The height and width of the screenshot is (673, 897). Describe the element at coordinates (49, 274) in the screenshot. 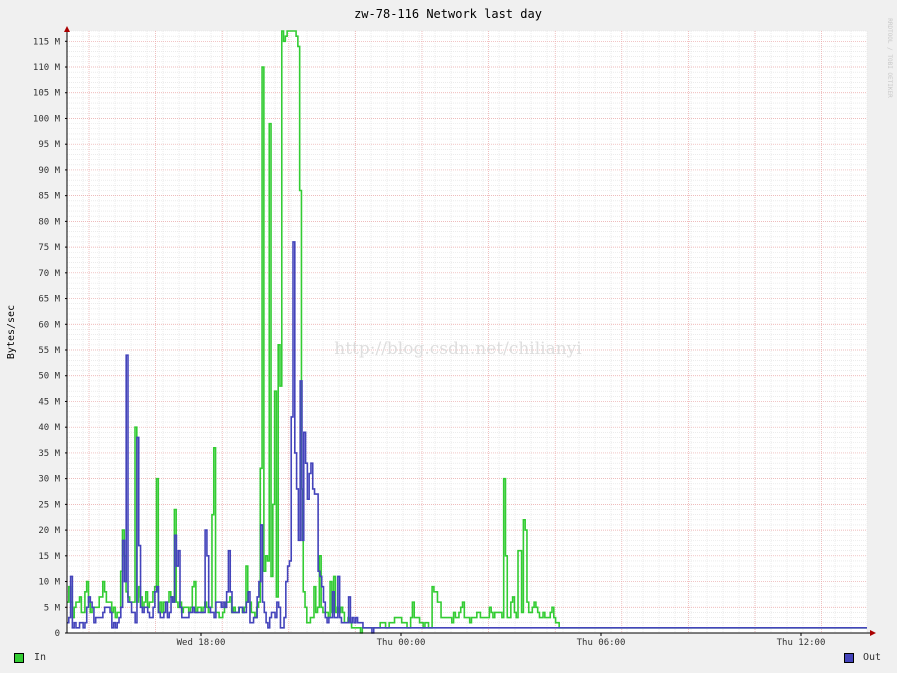

I see `y-tick-label: 70 M` at that location.